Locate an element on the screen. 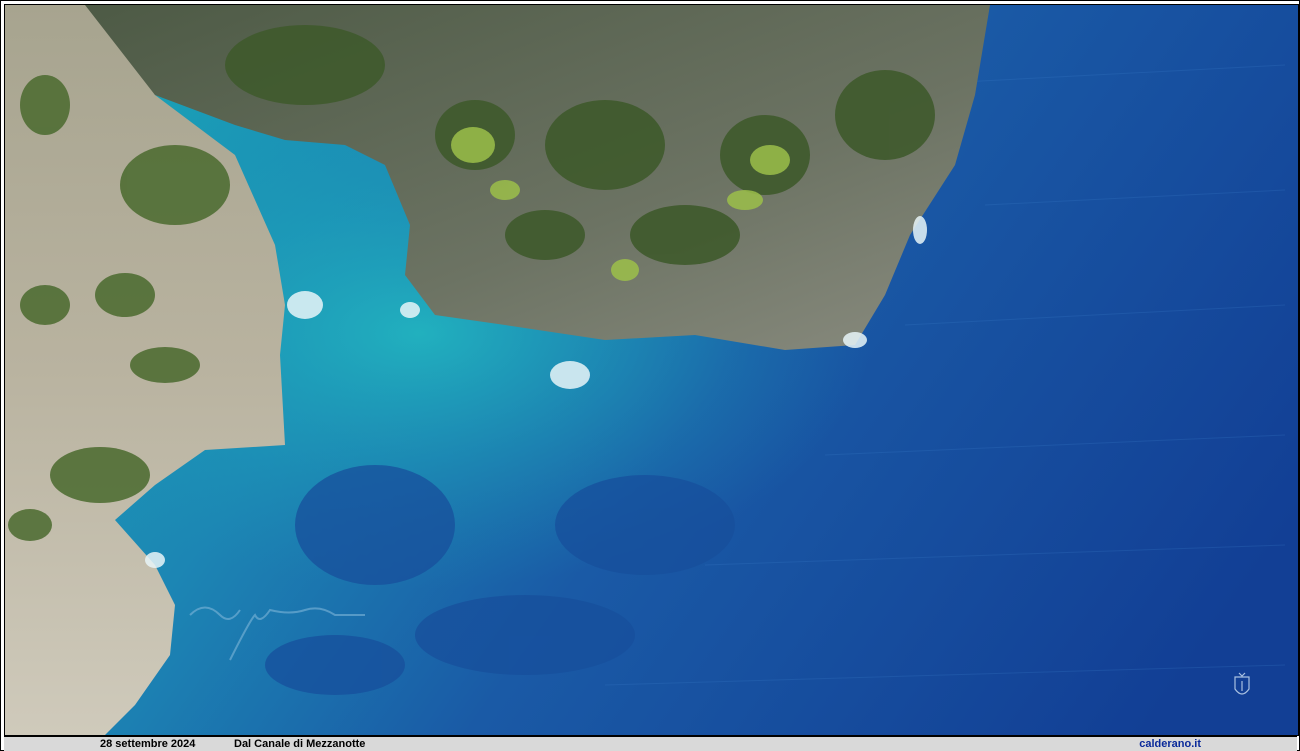 This screenshot has width=1300, height=751. caption-place: Dal Canale di Mezzanotte is located at coordinates (300, 744).